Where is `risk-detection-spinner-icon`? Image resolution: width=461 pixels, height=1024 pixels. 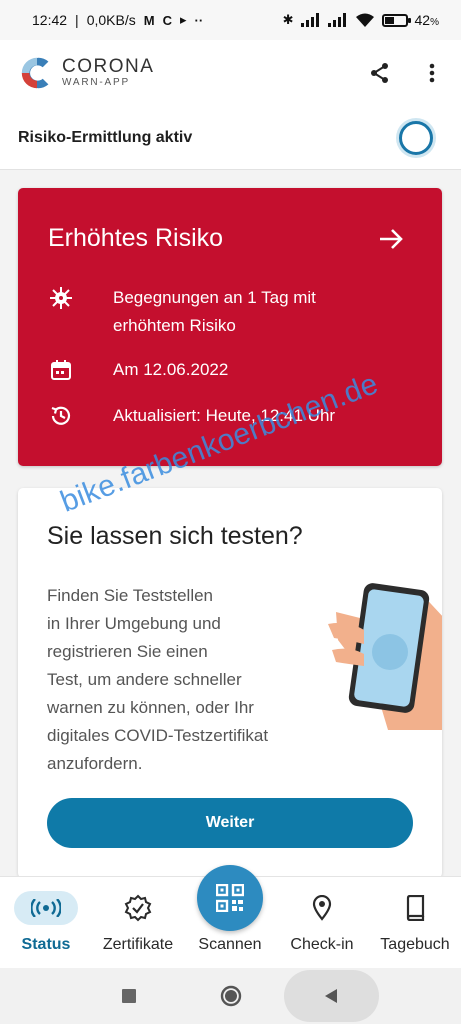 risk-detection-spinner-icon is located at coordinates (416, 137).